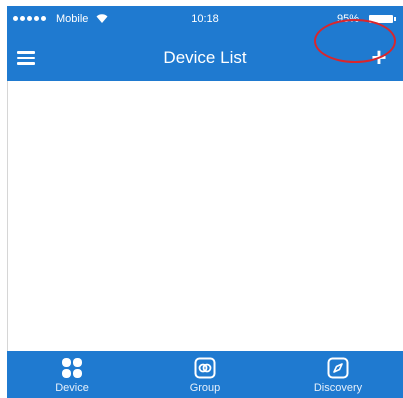 The width and height of the screenshot is (403, 398). What do you see at coordinates (72, 388) in the screenshot?
I see `tab-device-label: Device` at bounding box center [72, 388].